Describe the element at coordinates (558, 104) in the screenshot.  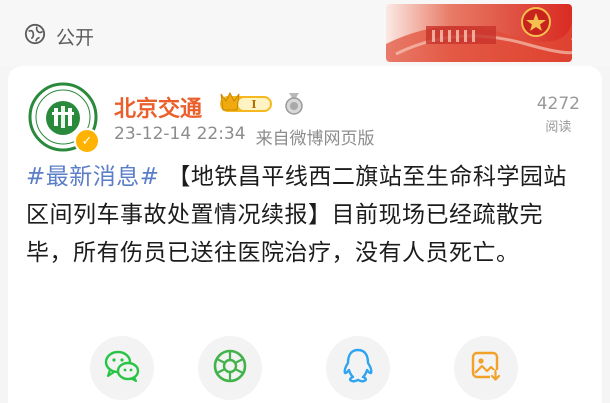
I see `read-count-number: 4272` at that location.